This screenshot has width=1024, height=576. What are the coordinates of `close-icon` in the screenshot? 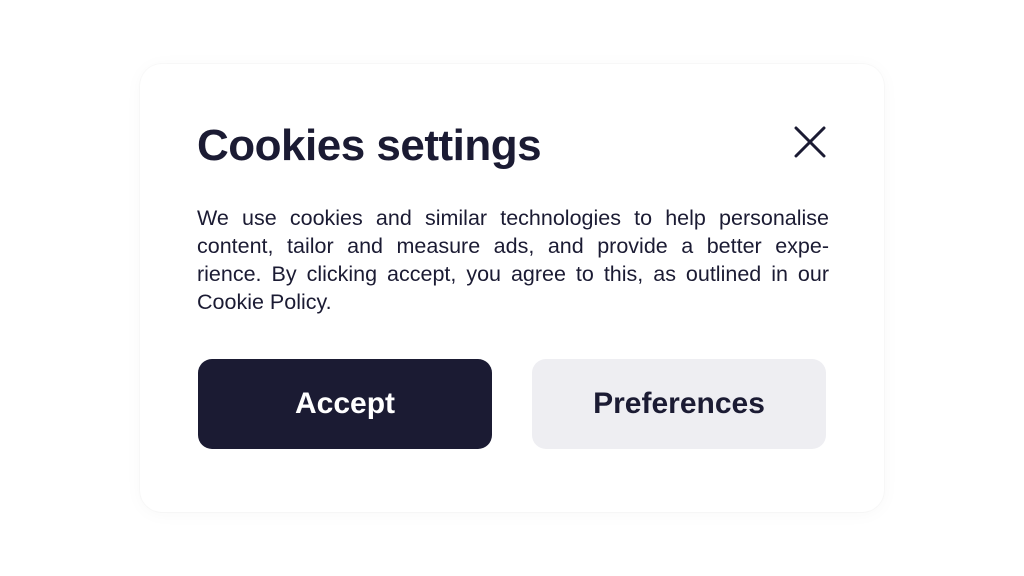 It's located at (810, 142).